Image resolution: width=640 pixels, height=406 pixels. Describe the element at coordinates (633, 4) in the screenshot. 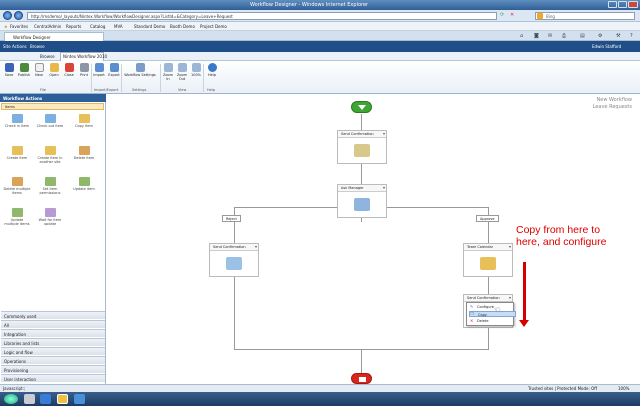

I see `close-button` at that location.